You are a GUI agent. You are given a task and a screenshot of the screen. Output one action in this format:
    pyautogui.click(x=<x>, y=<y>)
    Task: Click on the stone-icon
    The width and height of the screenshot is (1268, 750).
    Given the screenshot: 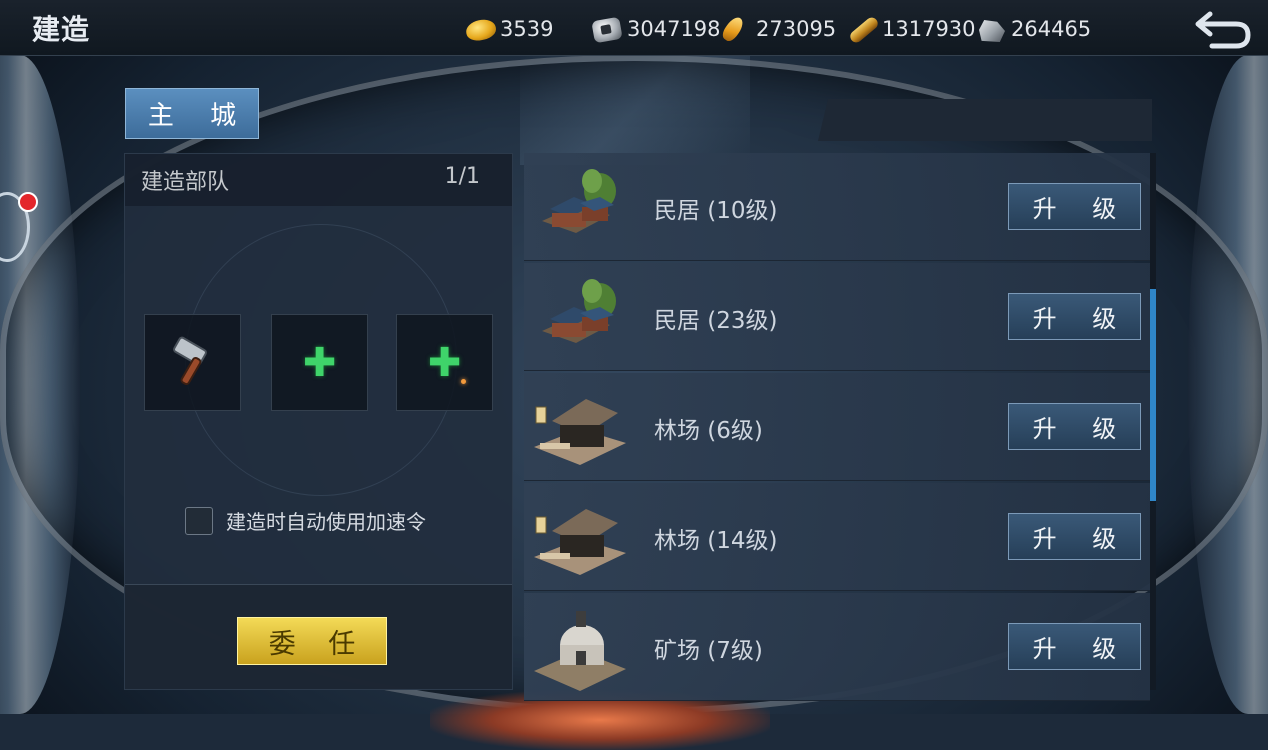 What is the action you would take?
    pyautogui.click(x=992, y=29)
    